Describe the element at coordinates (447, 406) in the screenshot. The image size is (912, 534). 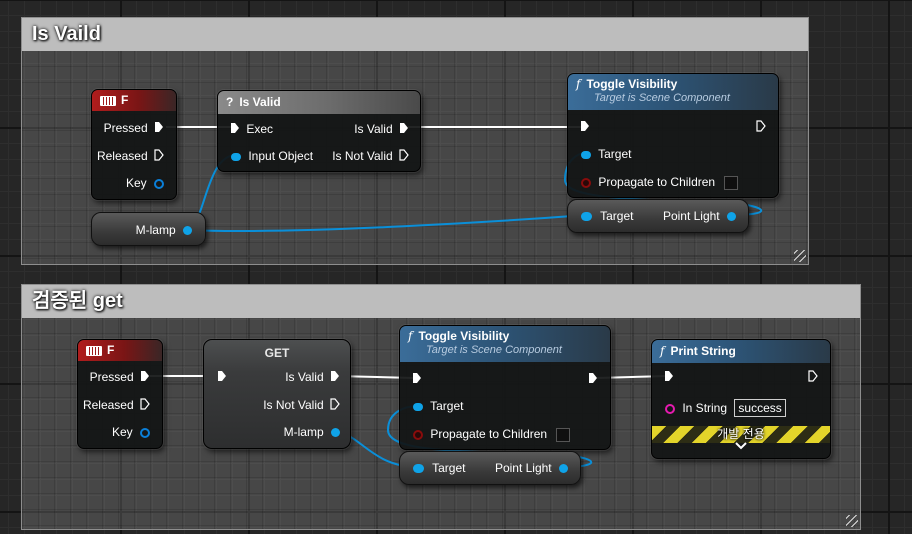
I see `pin-label: Target` at that location.